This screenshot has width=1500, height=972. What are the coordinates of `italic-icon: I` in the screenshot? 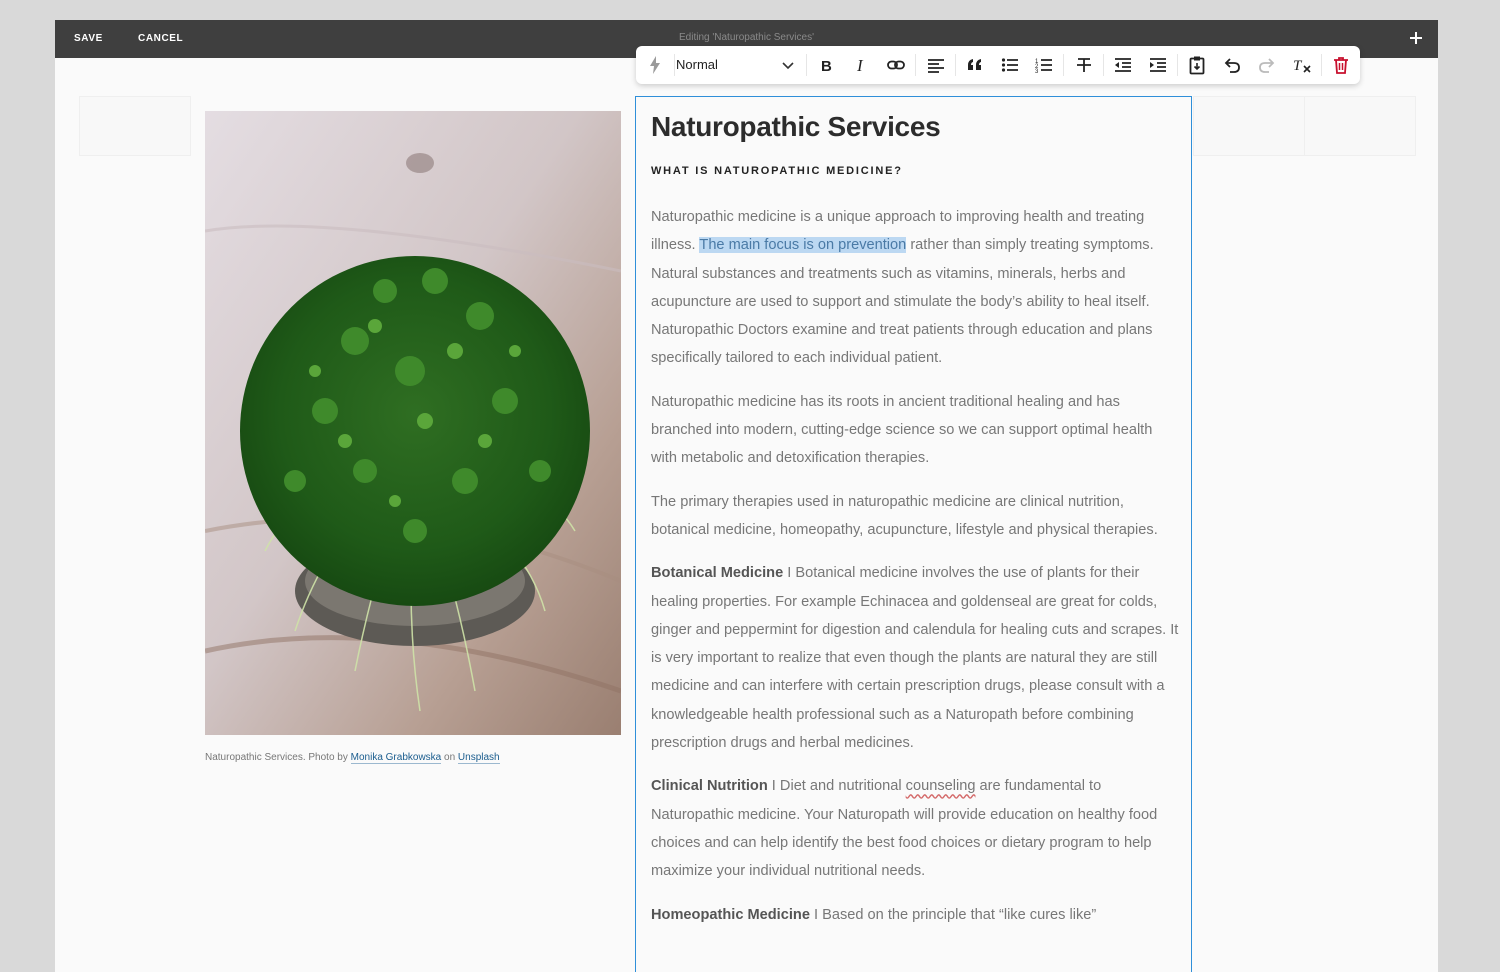 It's located at (861, 65).